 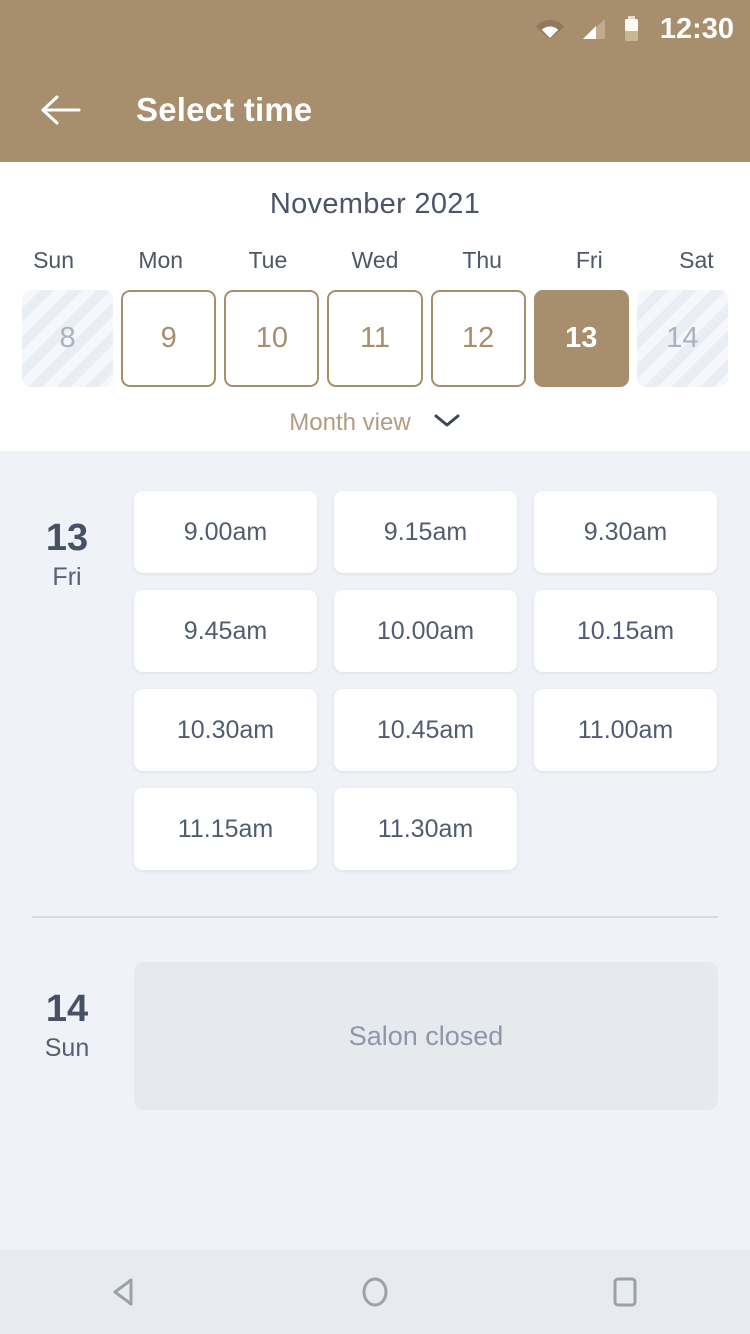 I want to click on weekday-label-wed: Wed, so click(x=375, y=260).